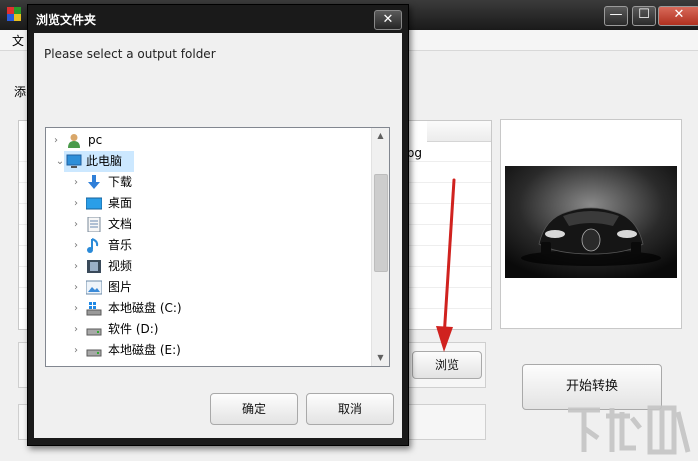 Image resolution: width=698 pixels, height=461 pixels. What do you see at coordinates (20, 91) in the screenshot?
I see `add-files-label: 添` at bounding box center [20, 91].